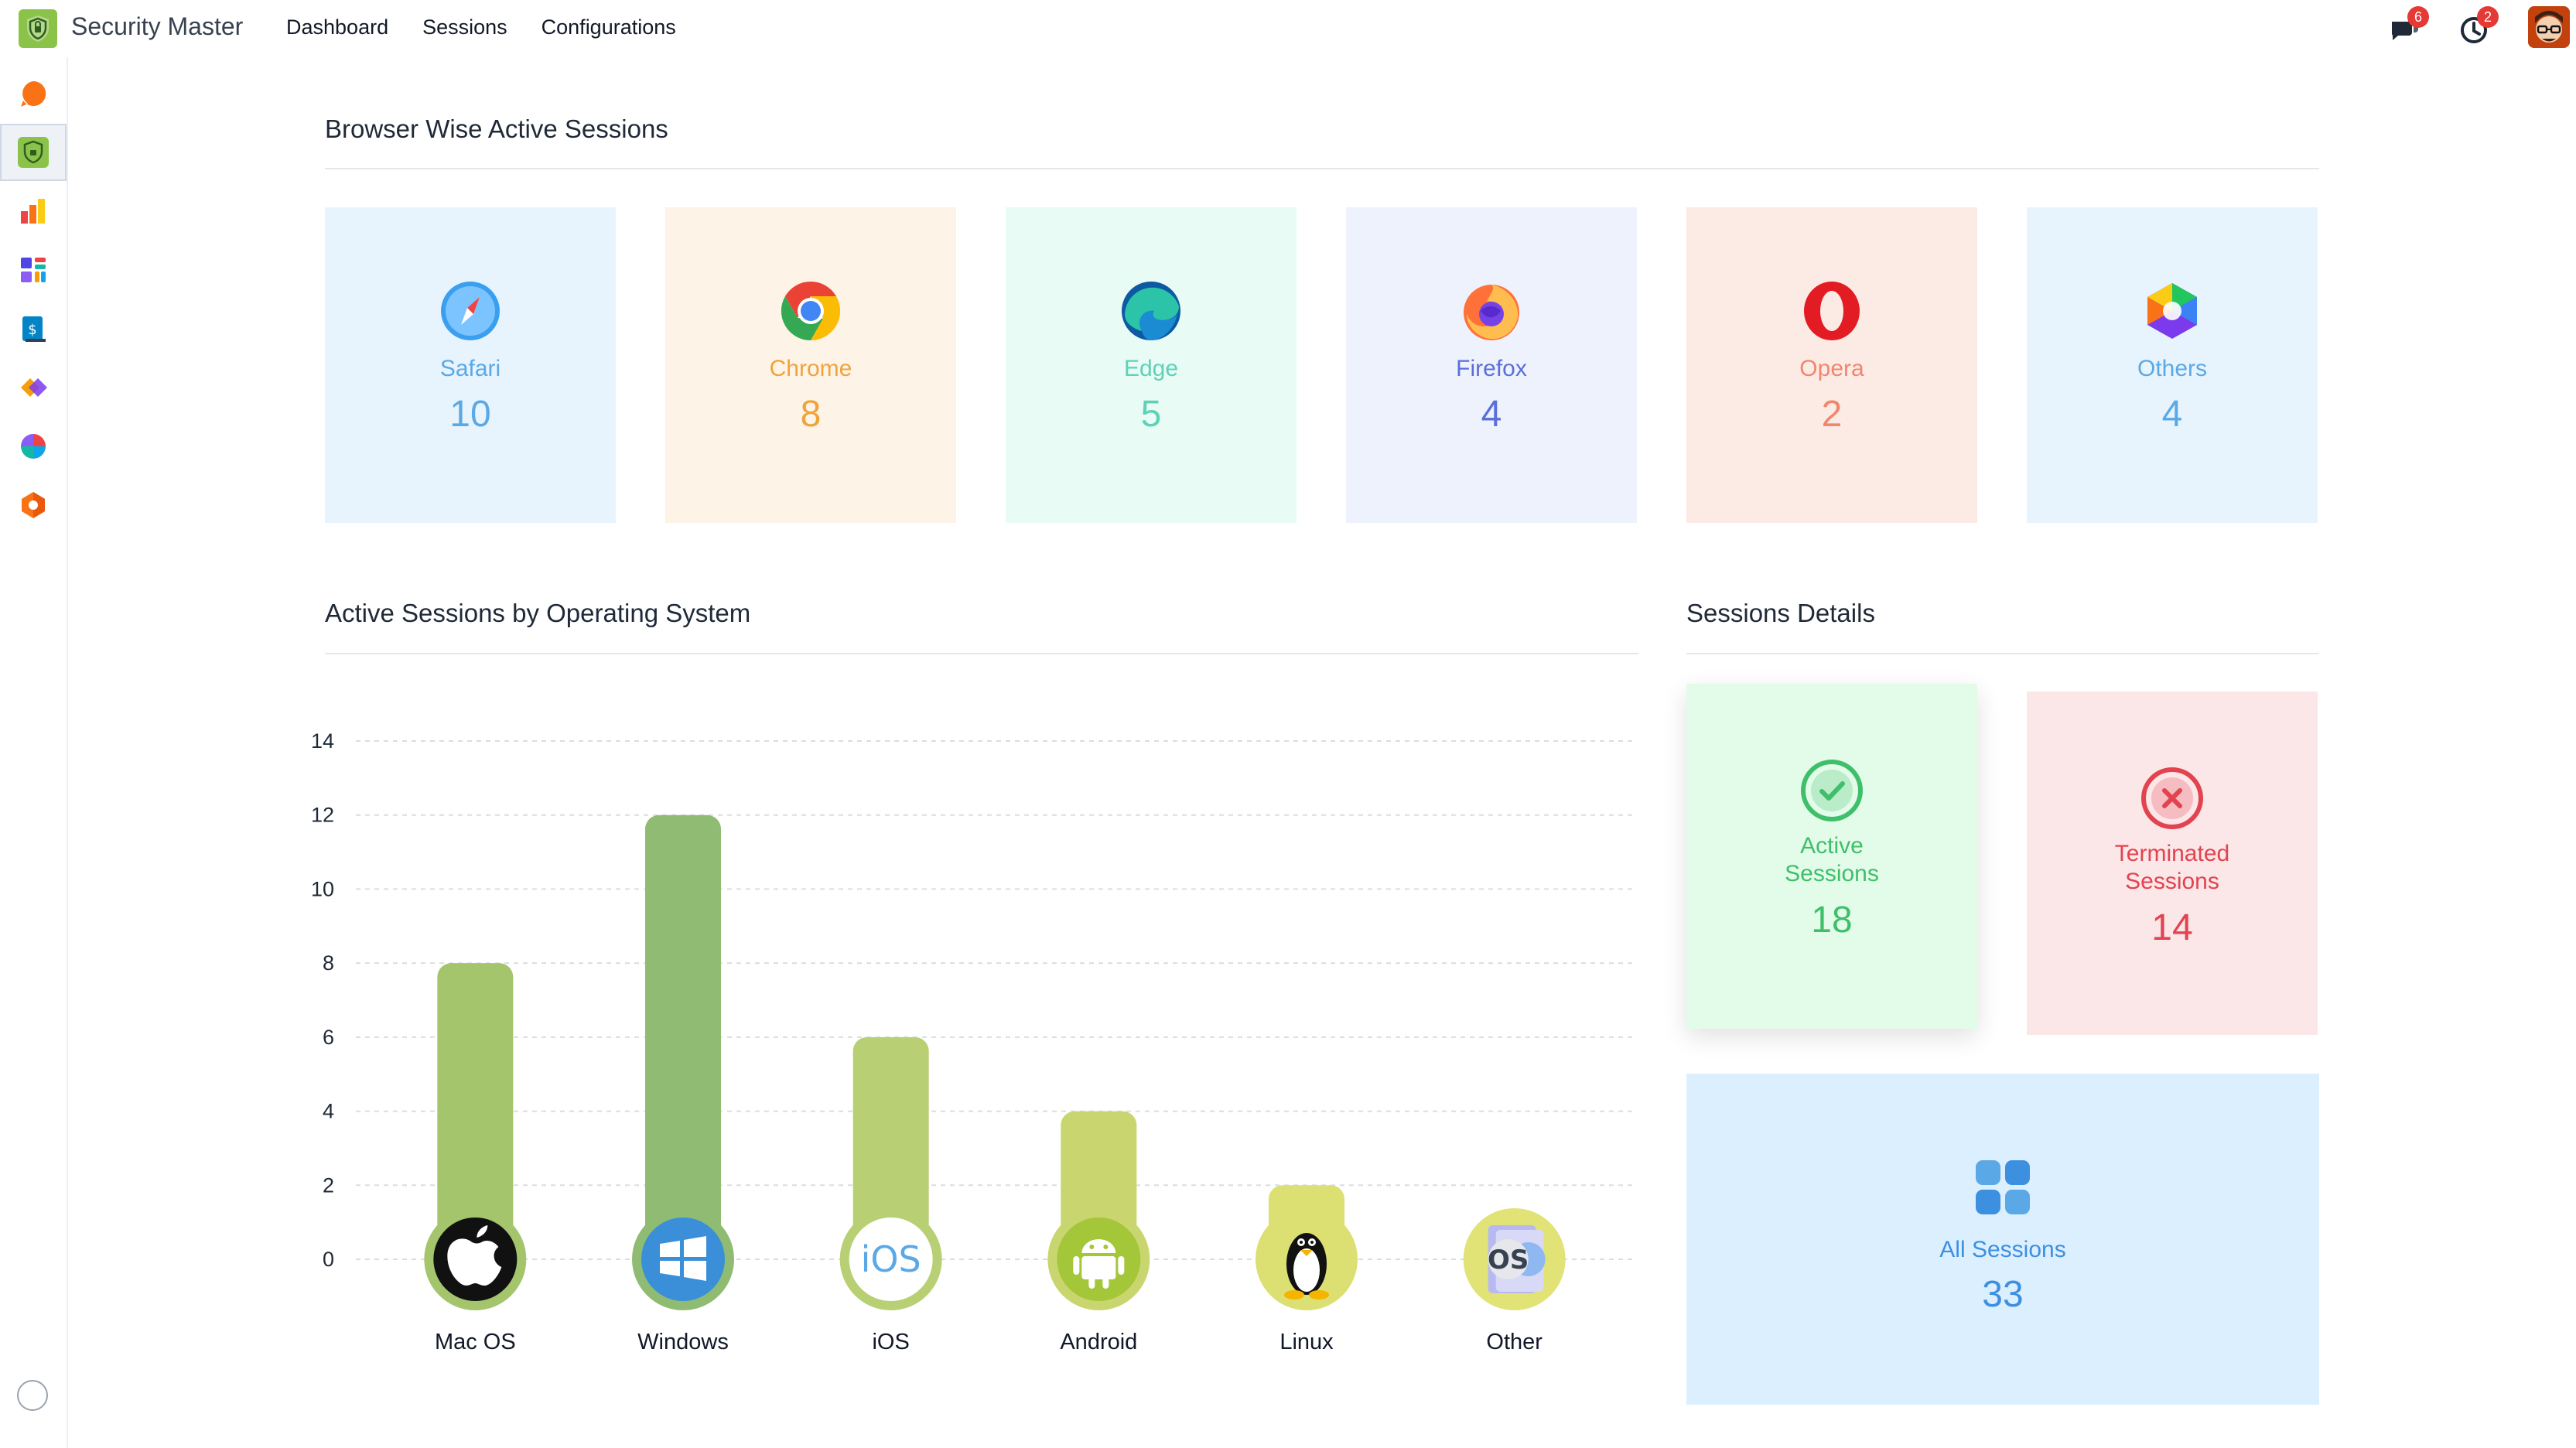  Describe the element at coordinates (1306, 1342) in the screenshot. I see `x-category-label: Linux` at that location.